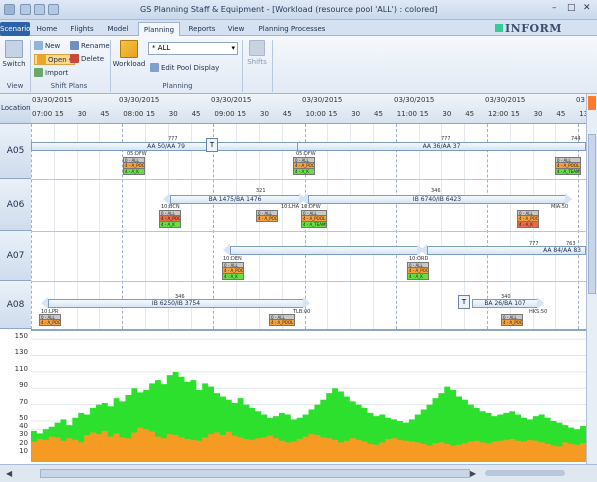  What do you see at coordinates (406, 114) in the screenshot?
I see `time-label: 11:00` at bounding box center [406, 114].